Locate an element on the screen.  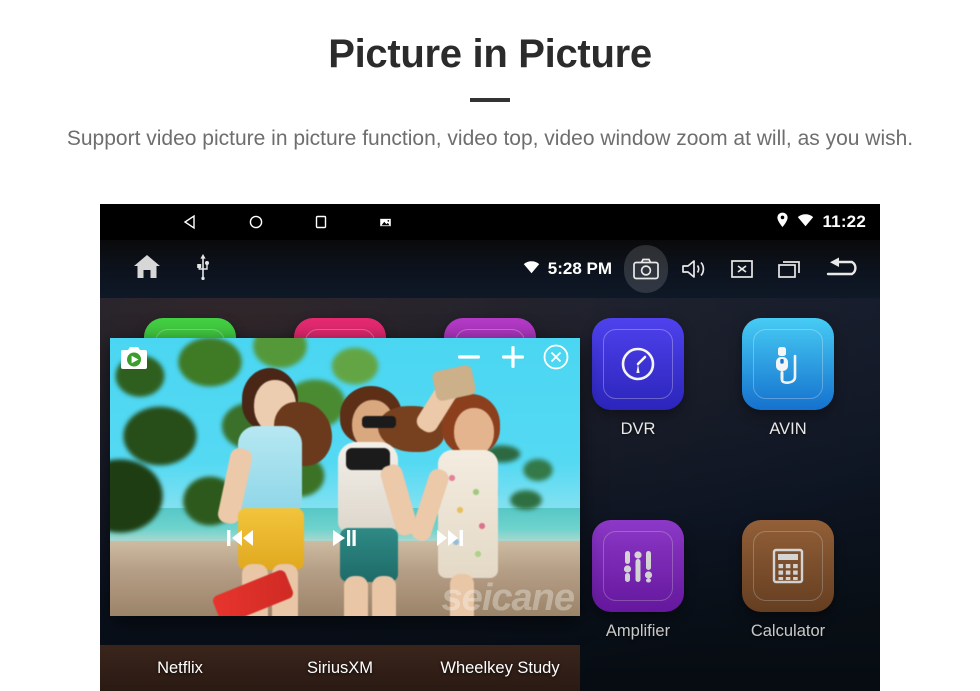
toolbar-right-group: 5:28 PM is located at coordinates (695, 269).